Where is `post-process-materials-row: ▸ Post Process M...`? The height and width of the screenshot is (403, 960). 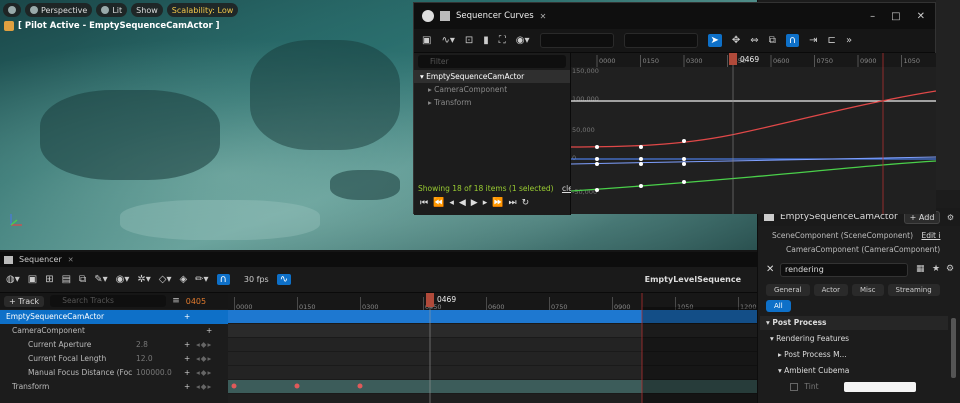
post-process-materials-row: ▸ Post Process M... is located at coordinates (854, 355).